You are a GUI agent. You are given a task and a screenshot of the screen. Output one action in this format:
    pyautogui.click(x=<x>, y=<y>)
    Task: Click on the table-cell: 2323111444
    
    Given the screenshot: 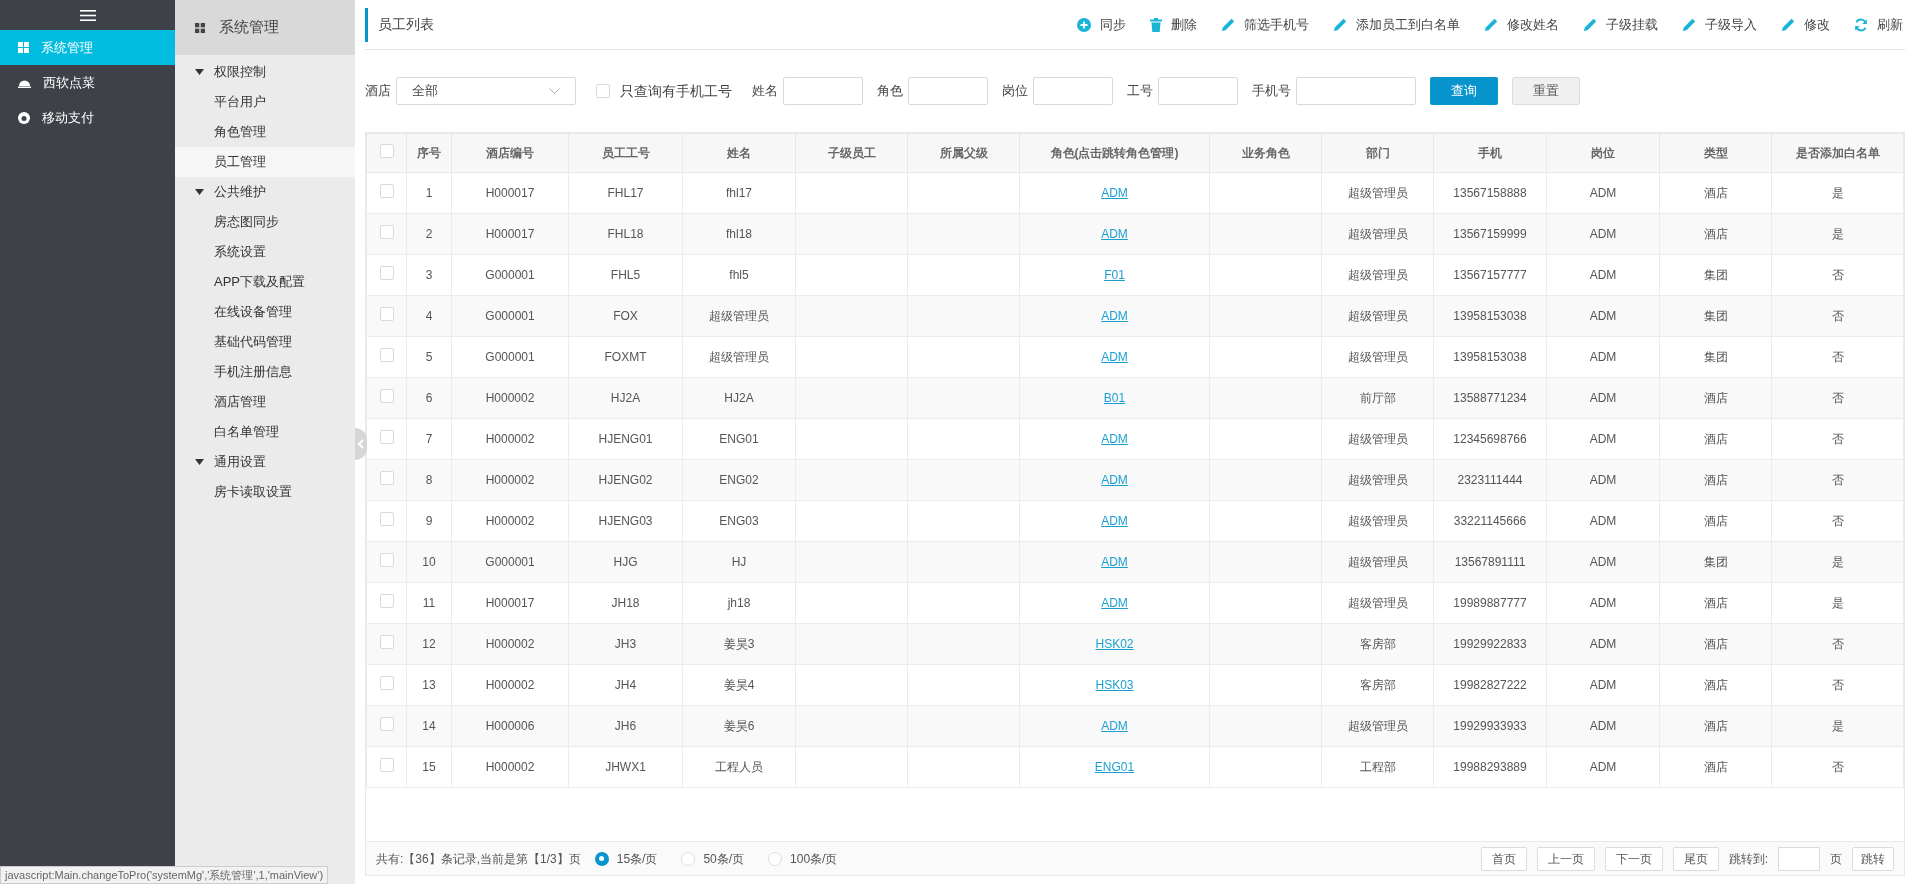 What is the action you would take?
    pyautogui.click(x=1490, y=480)
    